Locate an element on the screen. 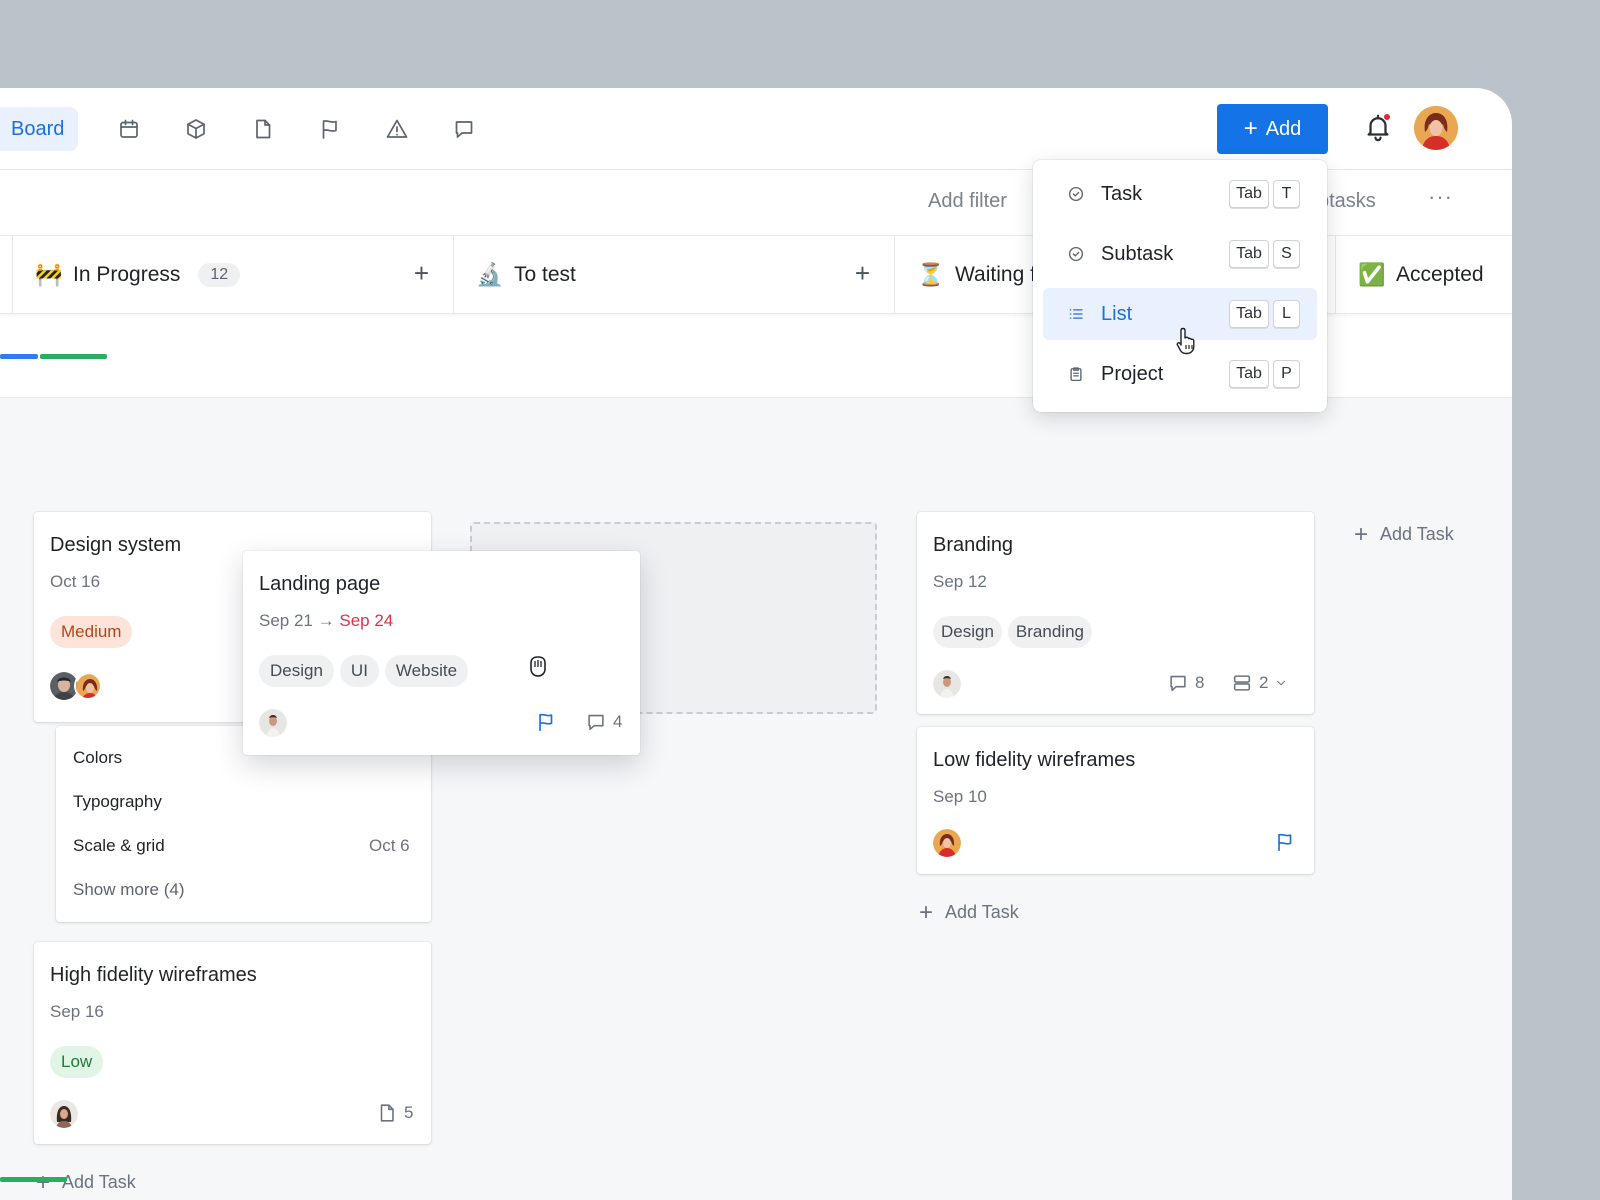  add-task-button-in-progress: + Add Task is located at coordinates (86, 1182).